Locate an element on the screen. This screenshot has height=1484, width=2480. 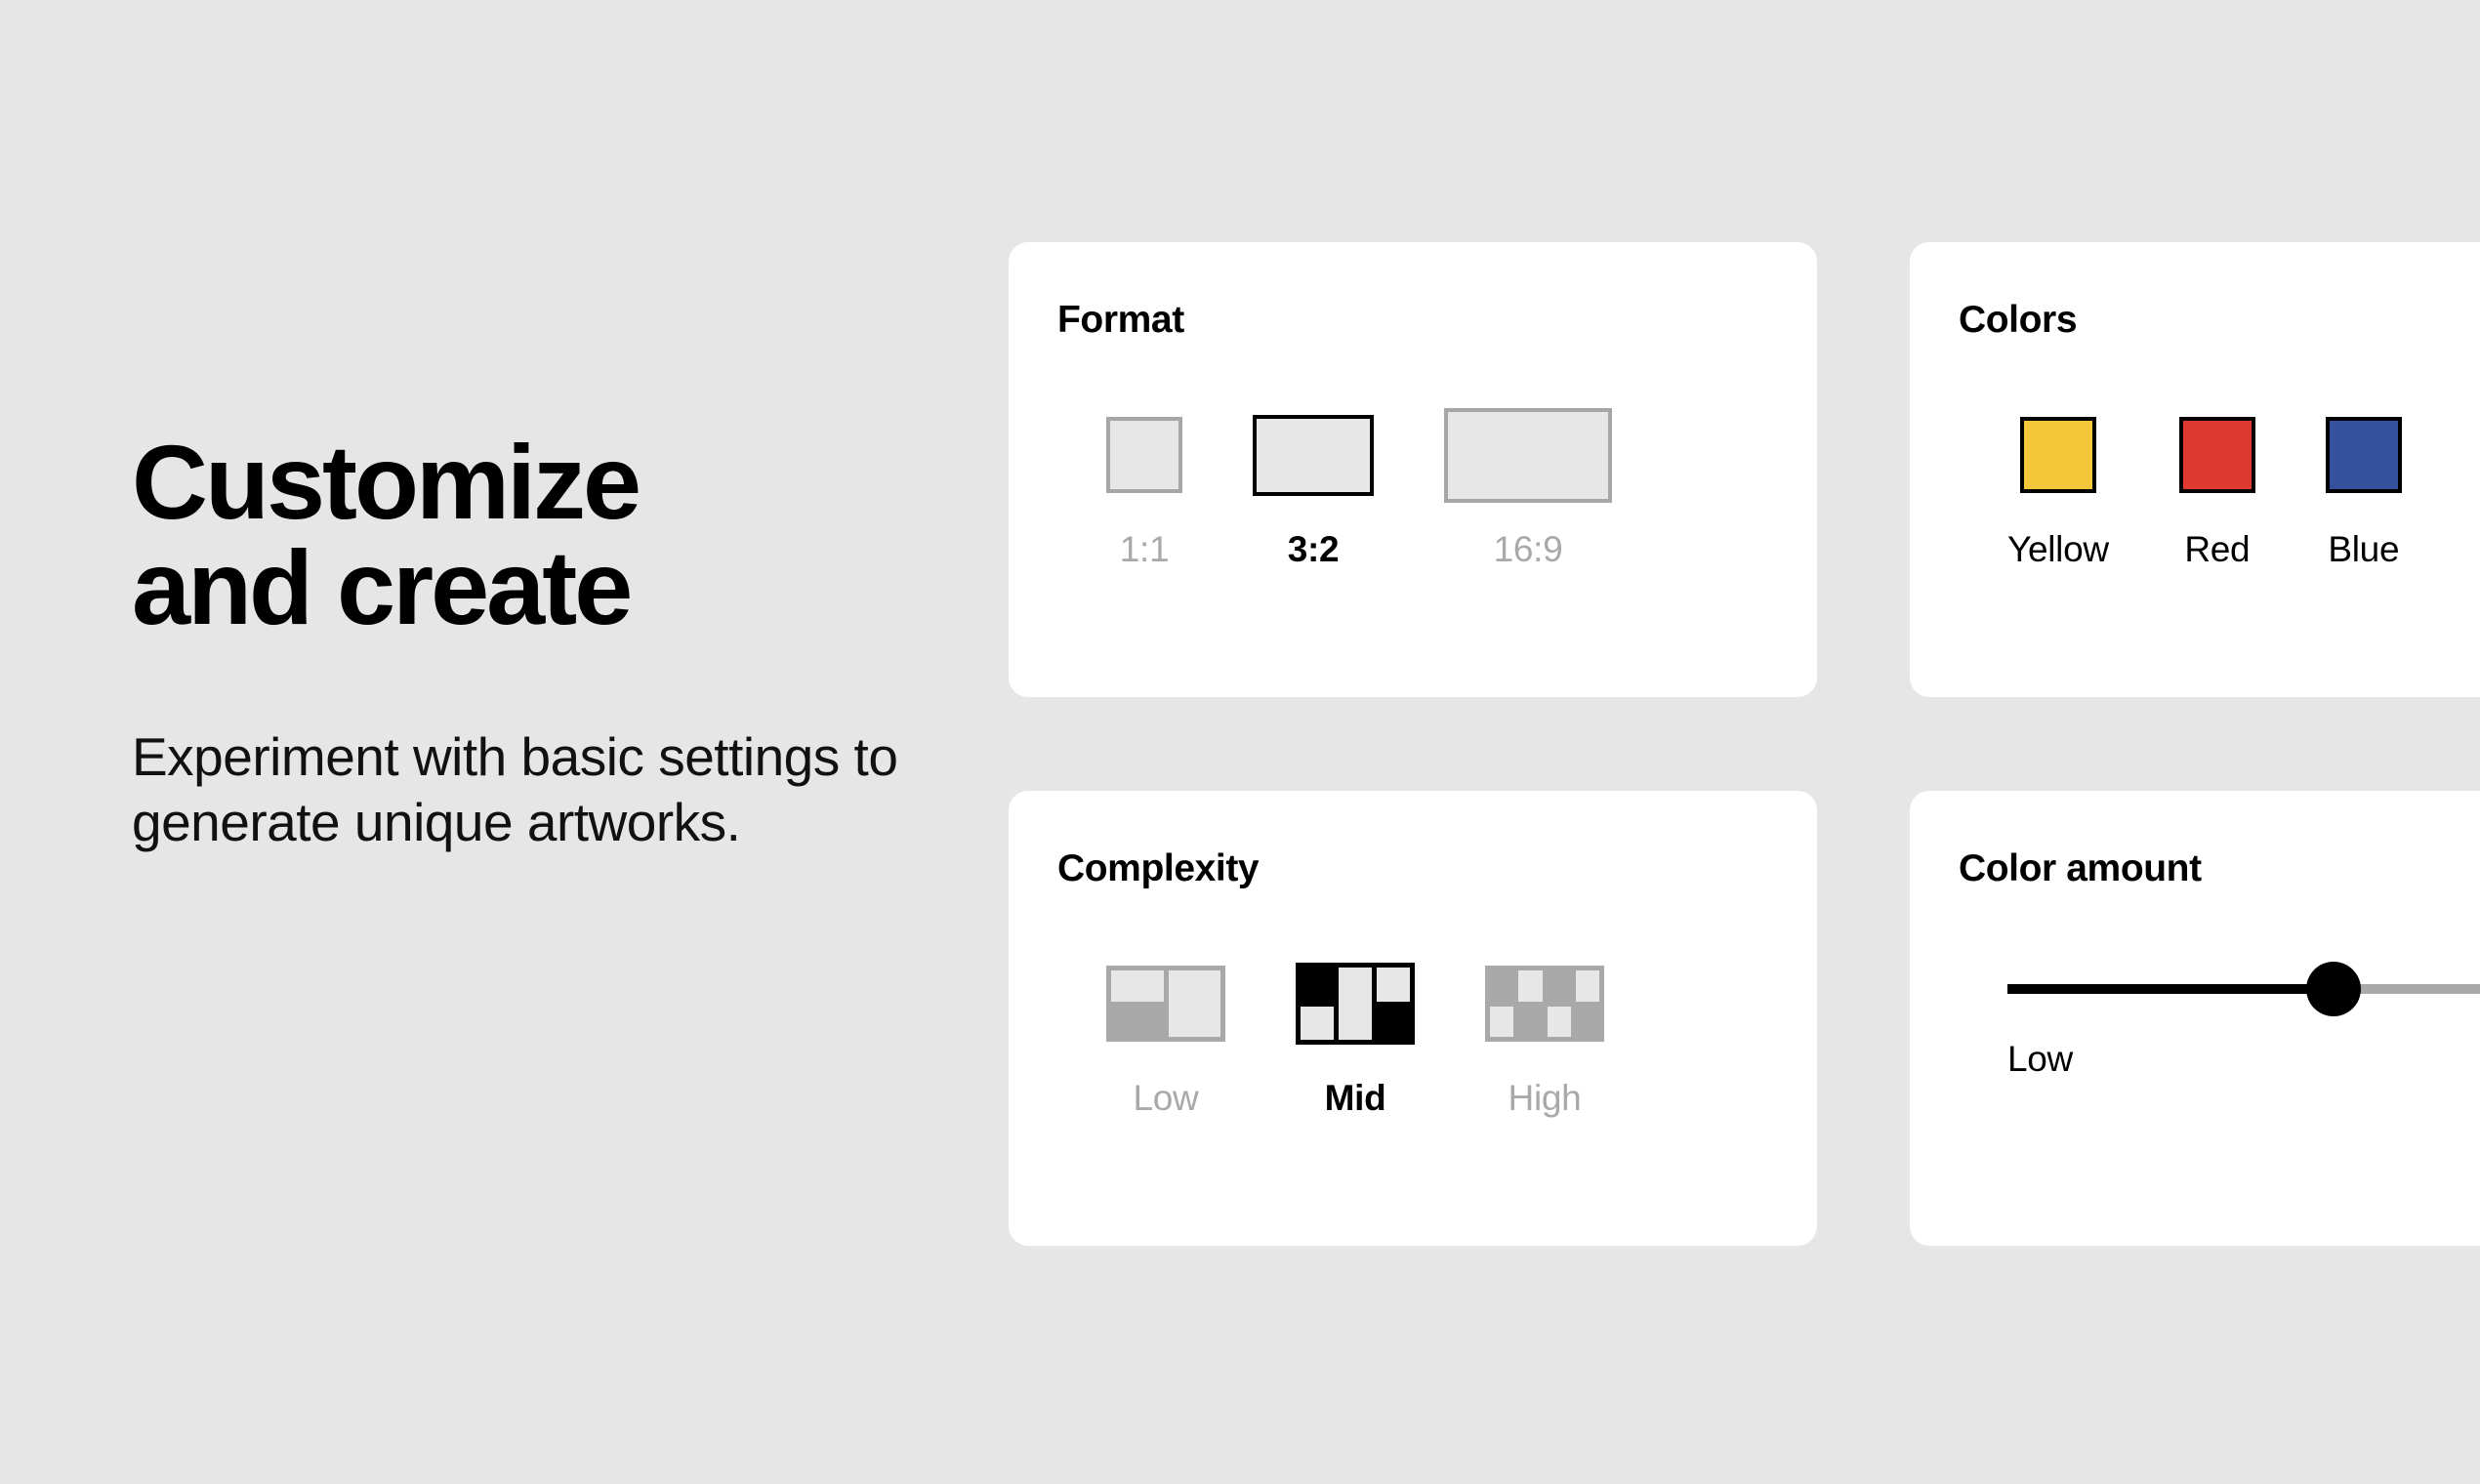
aspect-ratio-16-9-icon is located at coordinates (1528, 455).